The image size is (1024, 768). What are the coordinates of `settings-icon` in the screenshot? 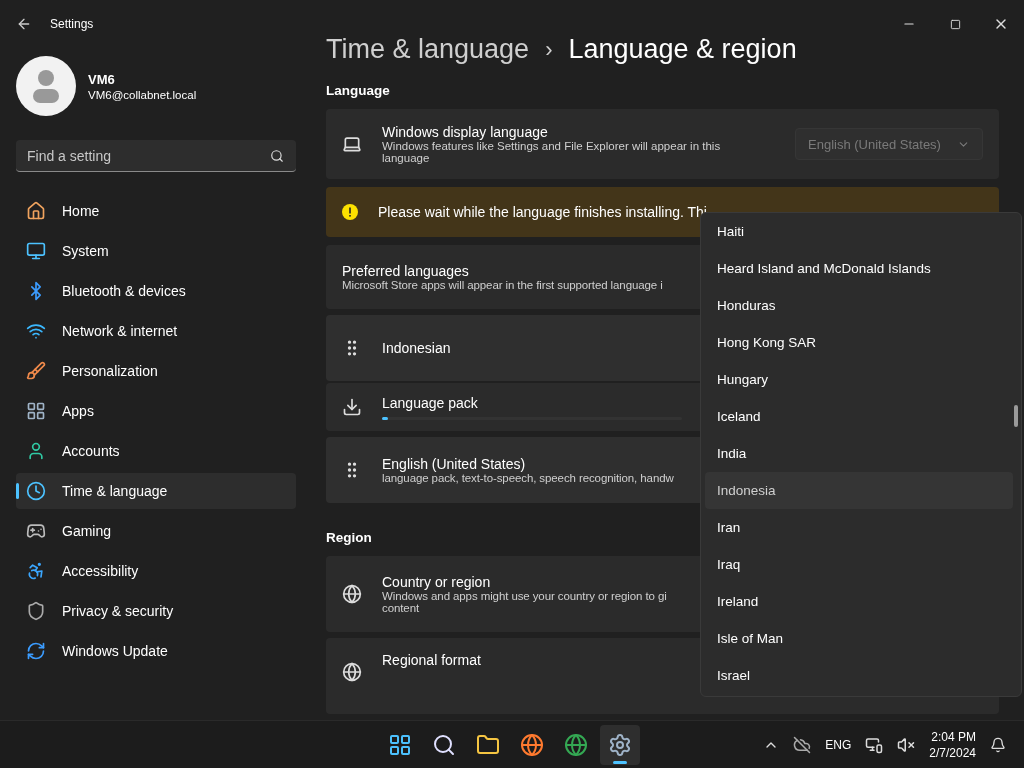 It's located at (620, 744).